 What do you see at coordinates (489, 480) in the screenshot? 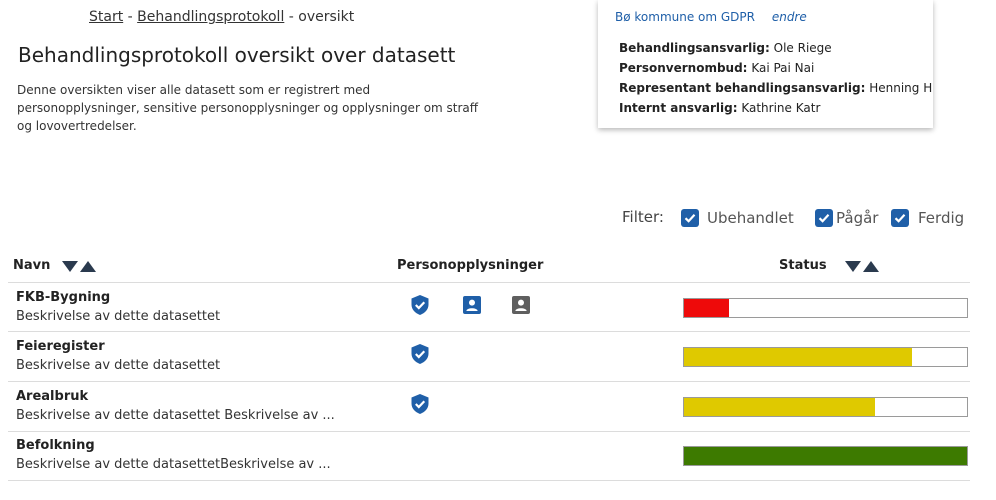
I see `divider` at bounding box center [489, 480].